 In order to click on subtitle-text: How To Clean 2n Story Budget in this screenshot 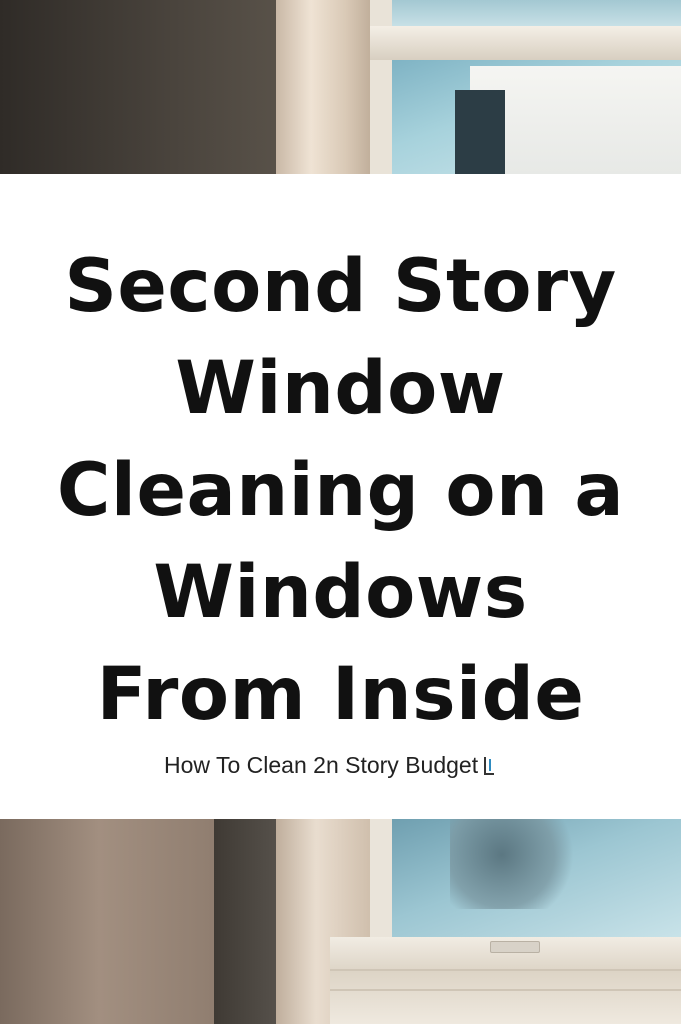, I will do `click(321, 765)`.